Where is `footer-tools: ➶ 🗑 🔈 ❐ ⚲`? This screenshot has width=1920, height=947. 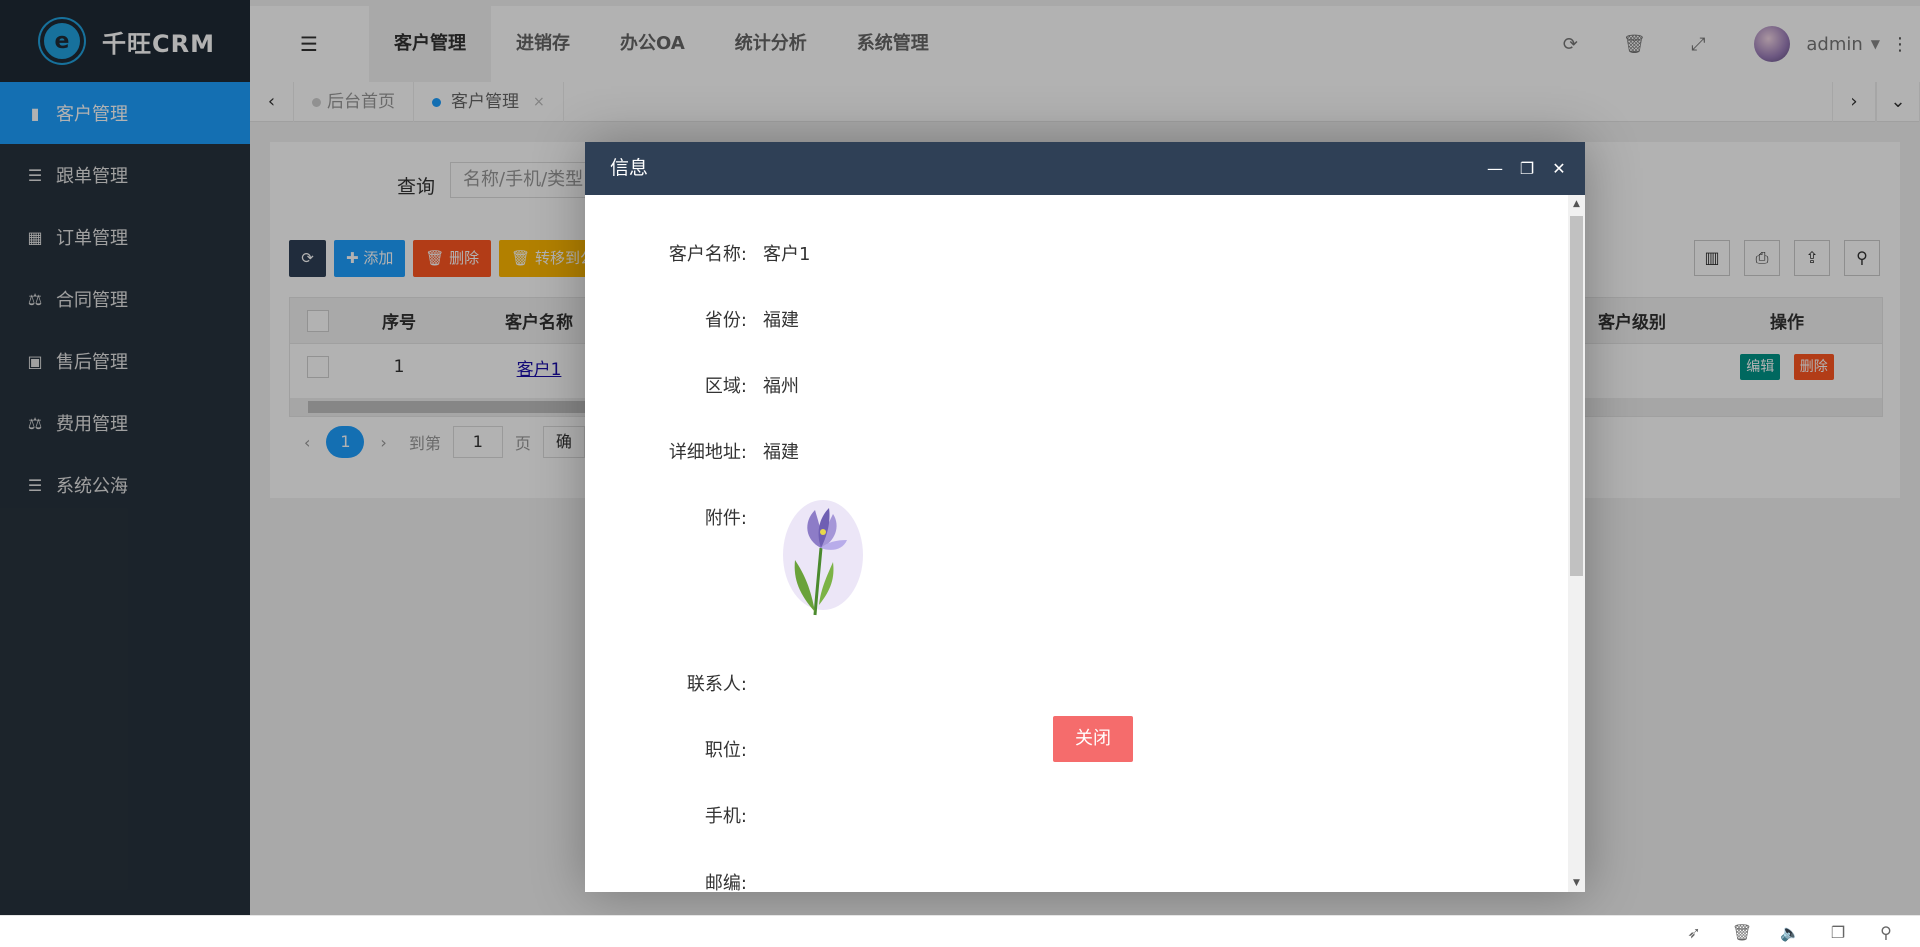 footer-tools: ➶ 🗑 🔈 ❐ ⚲ is located at coordinates (1790, 931).